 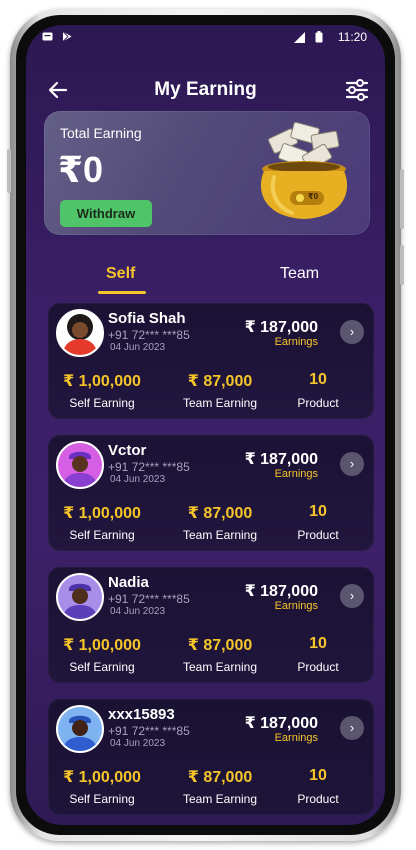 I want to click on app-header: My Earning, so click(x=205, y=91).